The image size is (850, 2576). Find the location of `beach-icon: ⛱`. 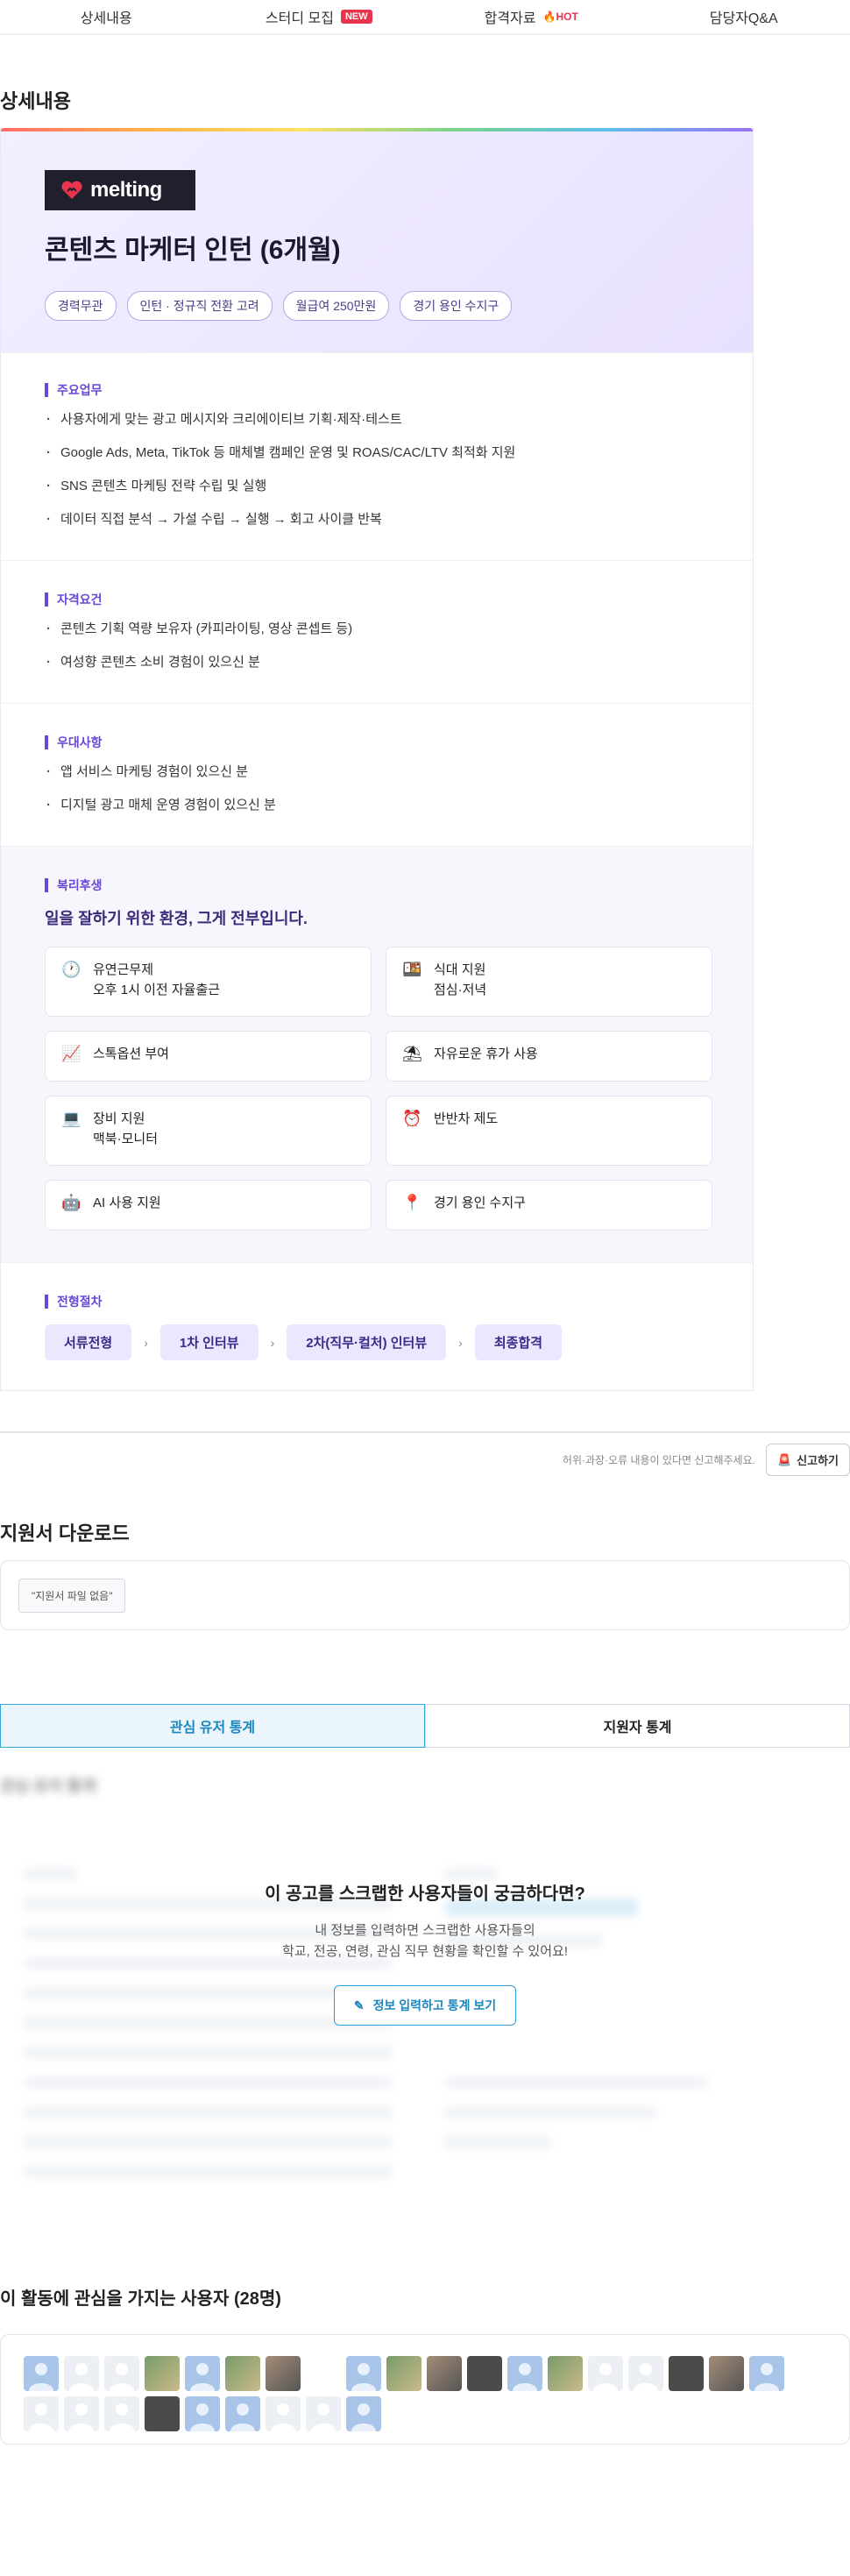

beach-icon: ⛱ is located at coordinates (412, 1053).